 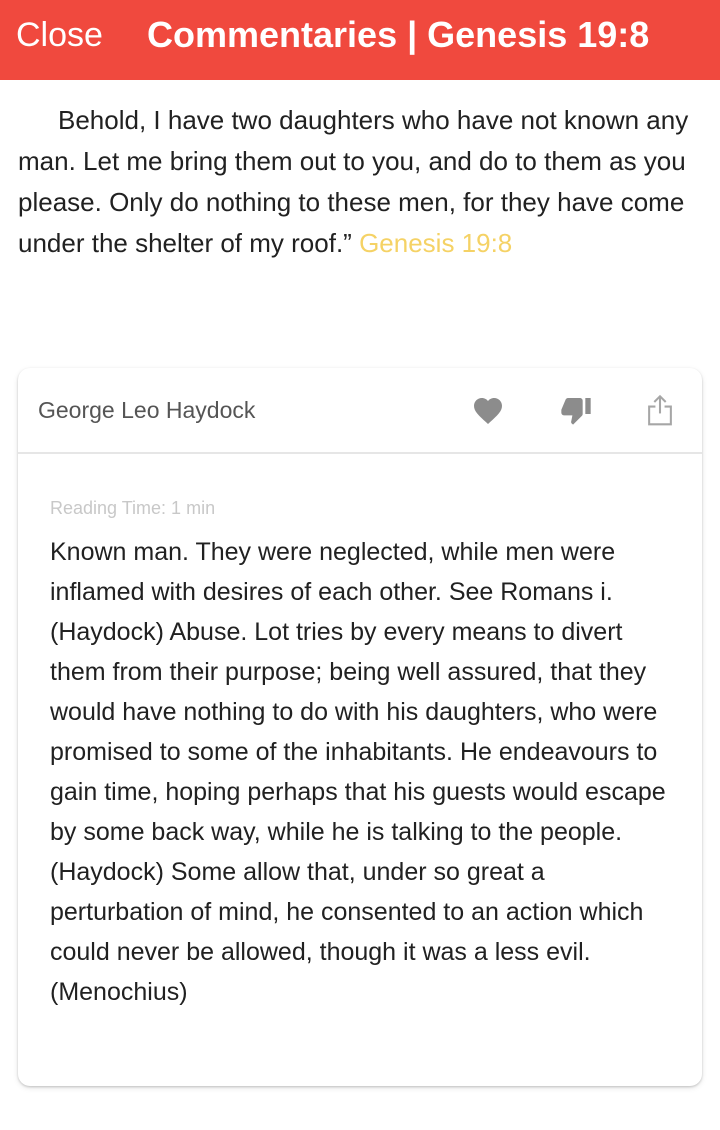 I want to click on commentary-author: George Leo Haydock, so click(x=147, y=410).